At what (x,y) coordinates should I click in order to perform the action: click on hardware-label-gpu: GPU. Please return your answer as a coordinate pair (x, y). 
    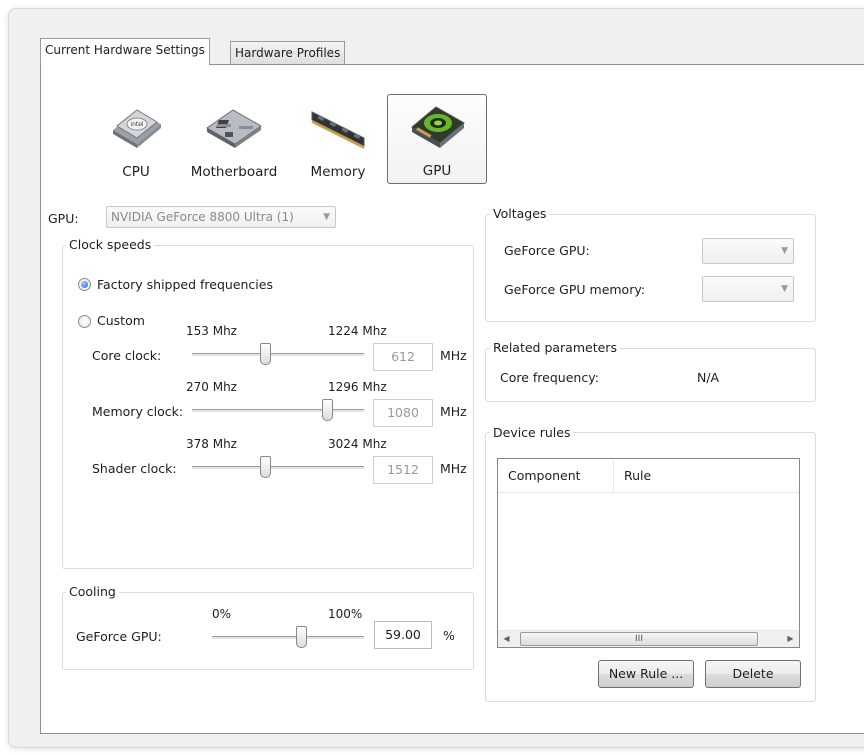
    Looking at the image, I should click on (437, 171).